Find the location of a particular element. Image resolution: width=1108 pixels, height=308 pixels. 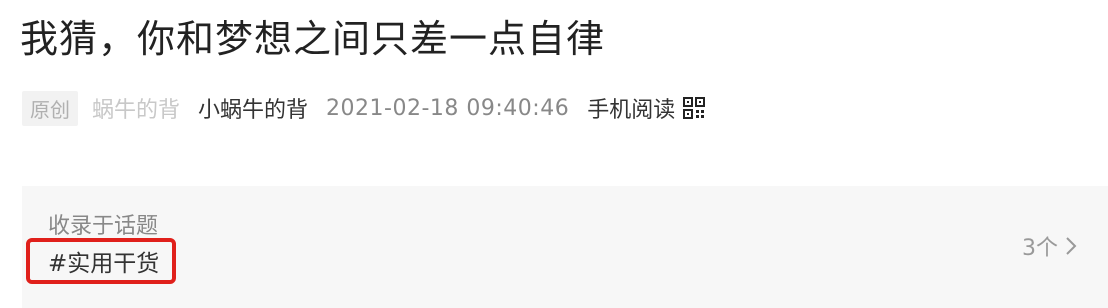

topic-caption: 收录于话题 is located at coordinates (103, 226).